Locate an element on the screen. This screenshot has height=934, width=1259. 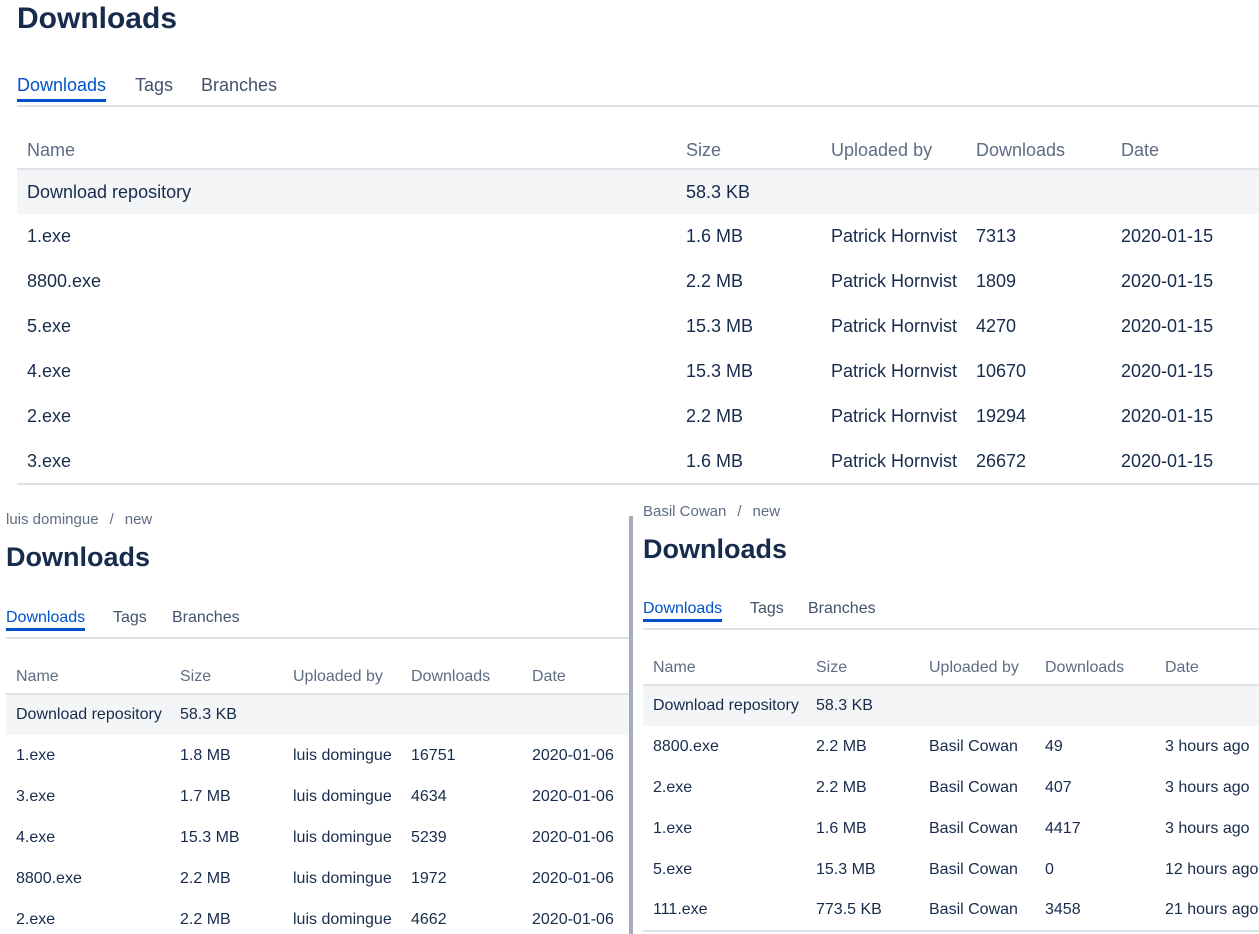
download-count: 10670 is located at coordinates (1001, 371).